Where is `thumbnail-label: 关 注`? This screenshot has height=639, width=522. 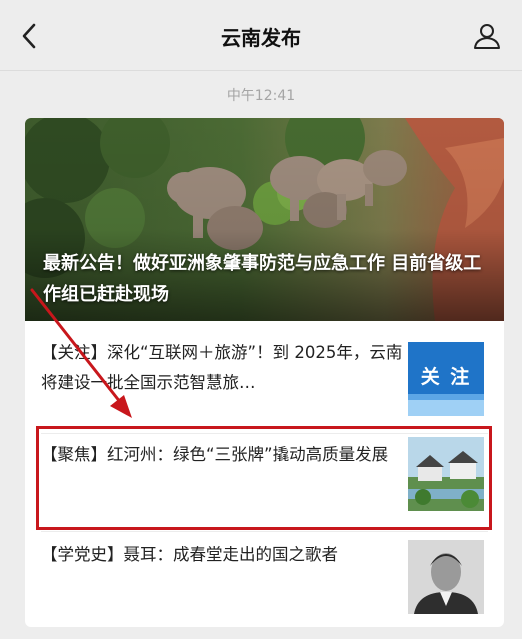 thumbnail-label: 关 注 is located at coordinates (446, 377).